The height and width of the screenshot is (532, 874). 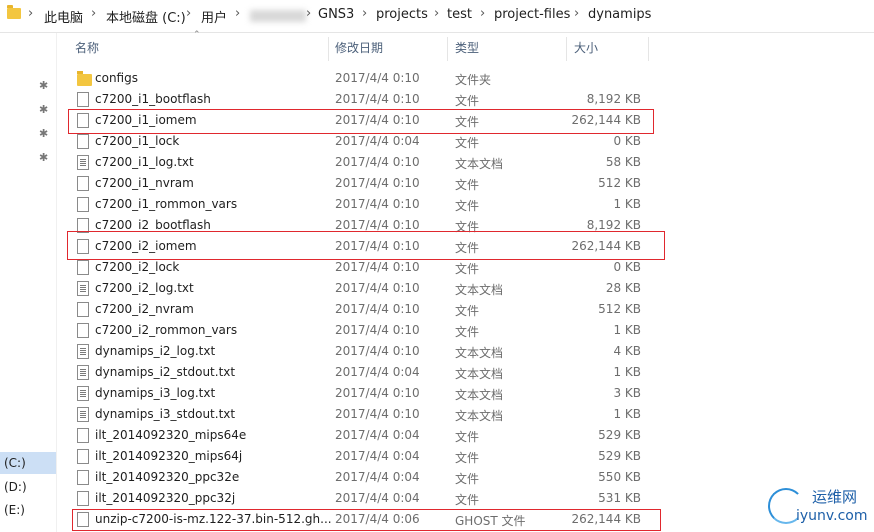 I want to click on column-header-name: 名称, so click(x=87, y=48).